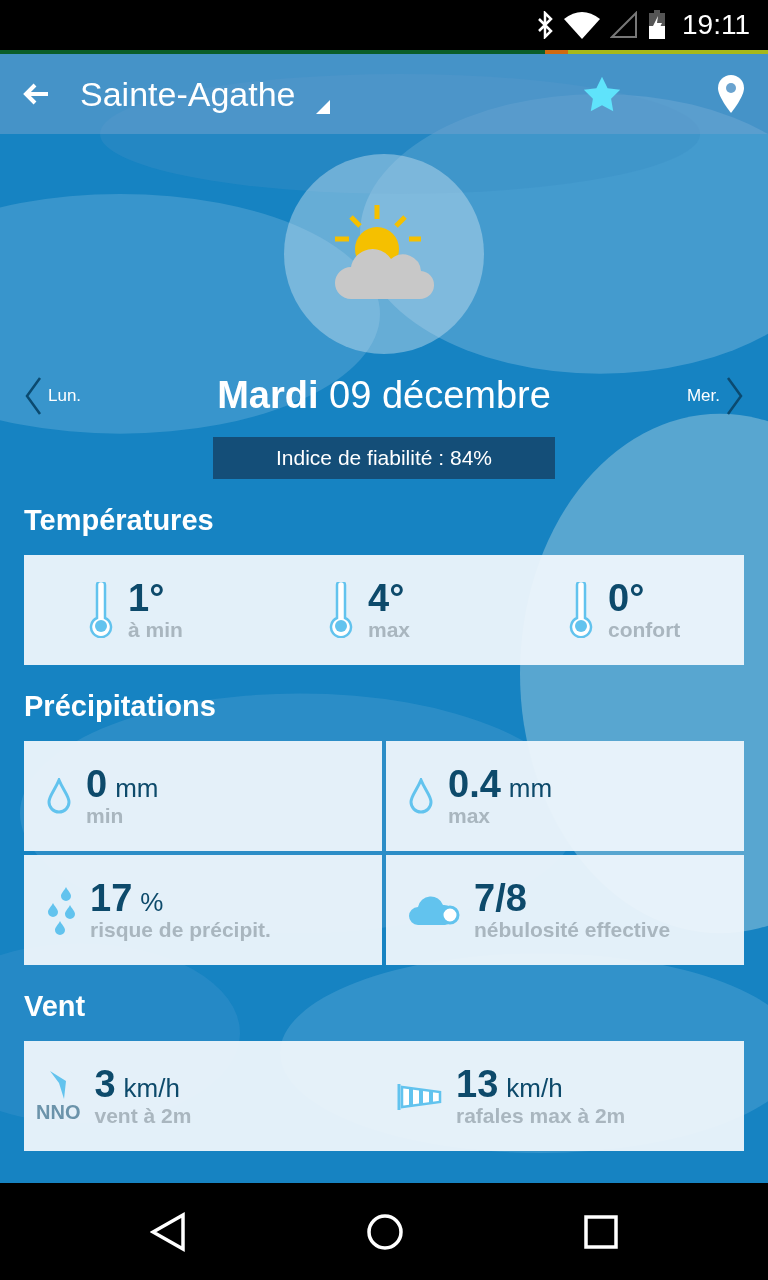 Image resolution: width=768 pixels, height=1280 pixels. What do you see at coordinates (36, 94) in the screenshot?
I see `back-arrow-icon` at bounding box center [36, 94].